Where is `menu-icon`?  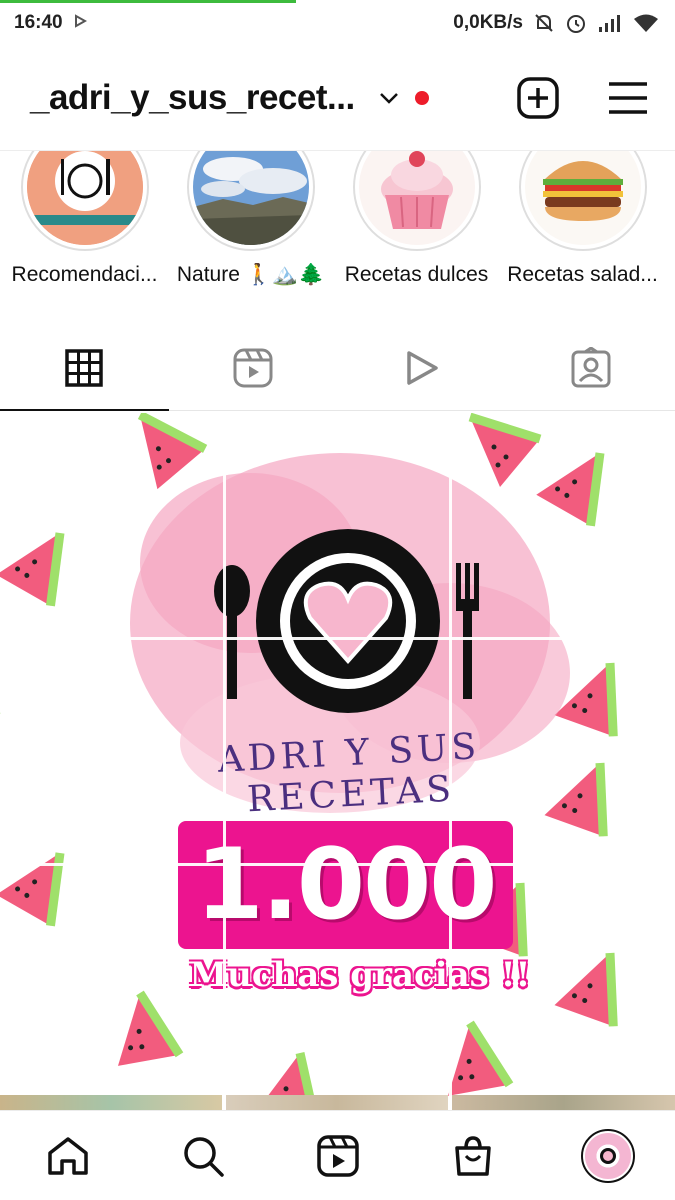
menu-icon is located at coordinates (628, 98).